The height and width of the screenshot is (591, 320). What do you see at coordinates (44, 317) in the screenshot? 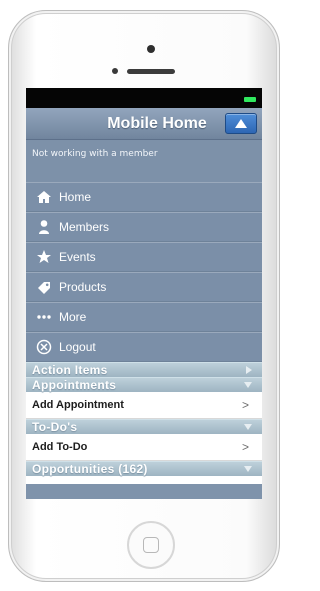
I see `more-icon` at bounding box center [44, 317].